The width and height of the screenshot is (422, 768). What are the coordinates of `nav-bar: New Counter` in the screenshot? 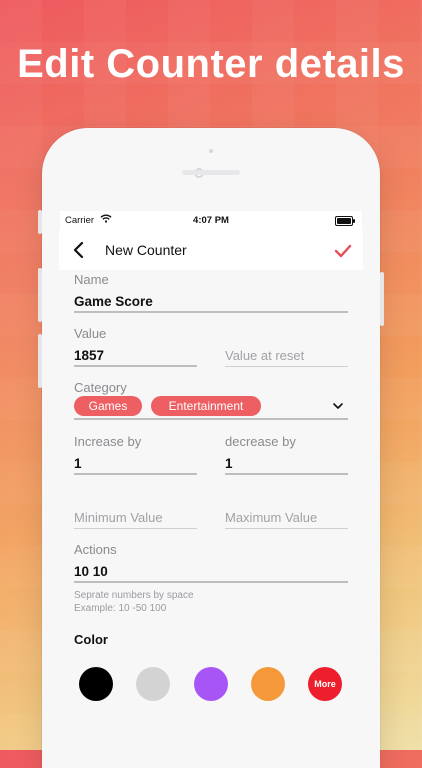 It's located at (211, 250).